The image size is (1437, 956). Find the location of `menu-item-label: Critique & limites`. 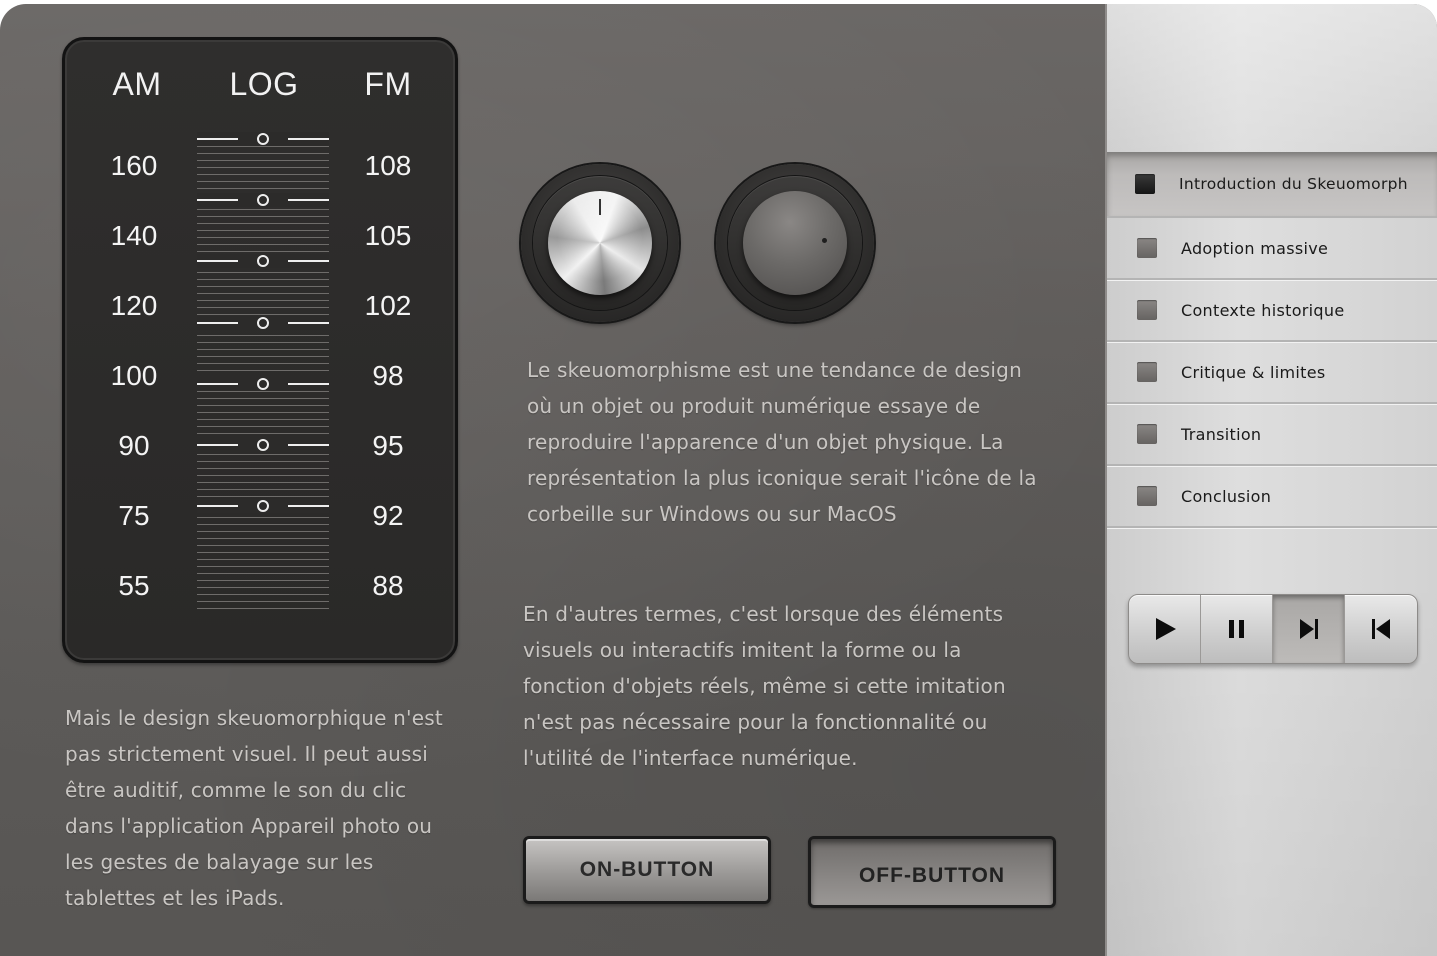

menu-item-label: Critique & limites is located at coordinates (1253, 372).